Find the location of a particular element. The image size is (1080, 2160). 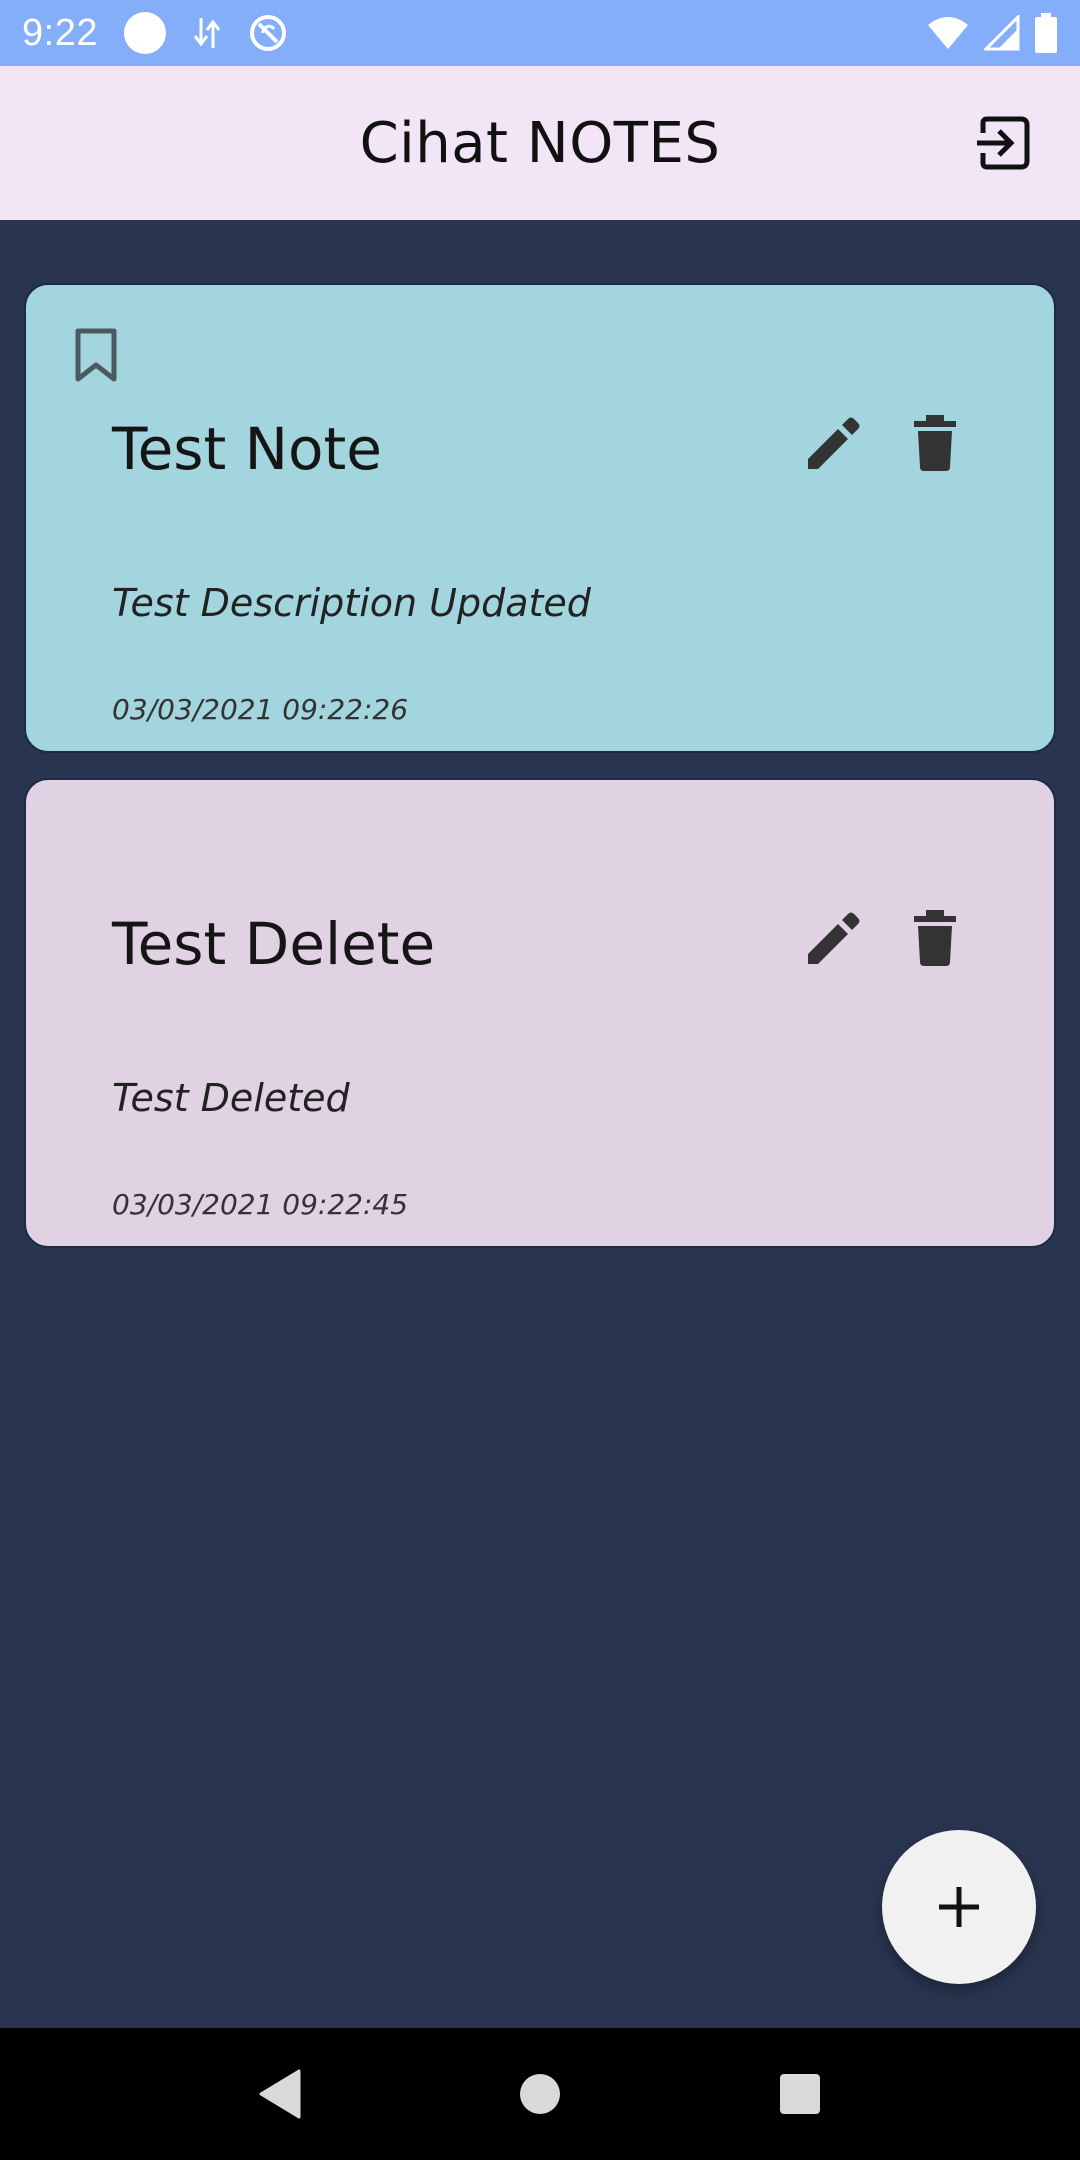

status-right is located at coordinates (992, 33).